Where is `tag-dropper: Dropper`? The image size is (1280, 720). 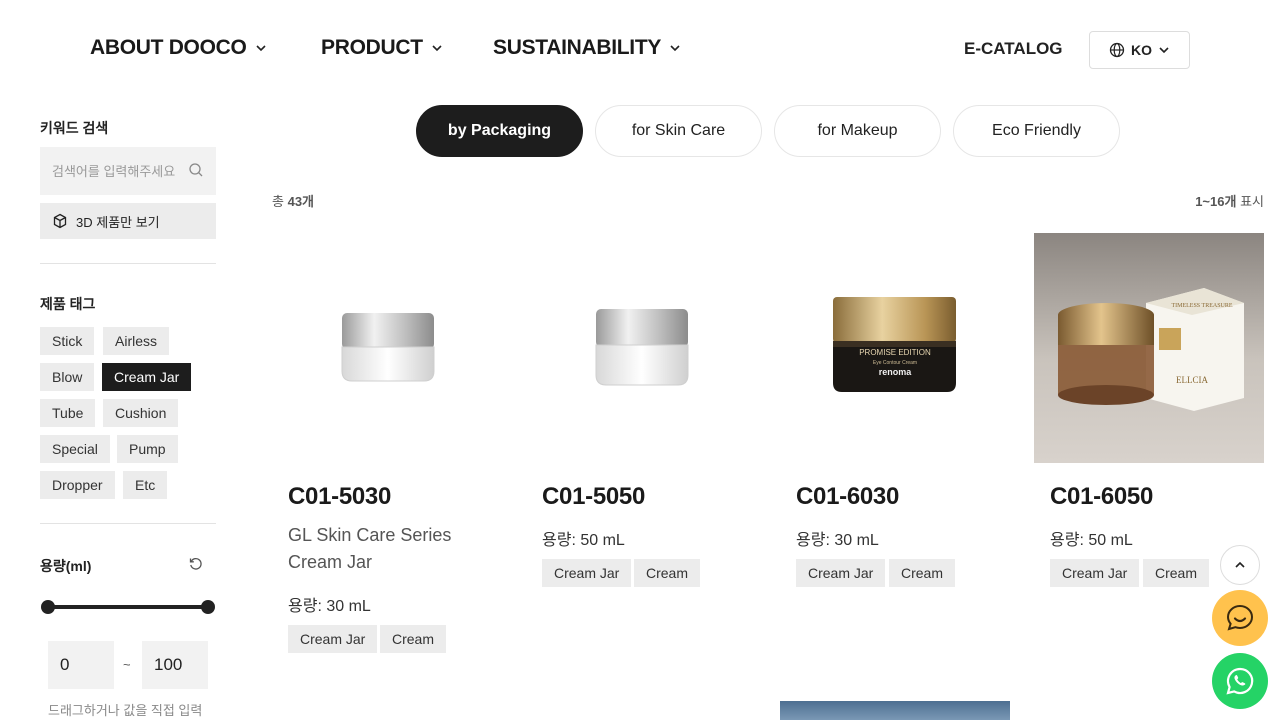 tag-dropper: Dropper is located at coordinates (77, 485).